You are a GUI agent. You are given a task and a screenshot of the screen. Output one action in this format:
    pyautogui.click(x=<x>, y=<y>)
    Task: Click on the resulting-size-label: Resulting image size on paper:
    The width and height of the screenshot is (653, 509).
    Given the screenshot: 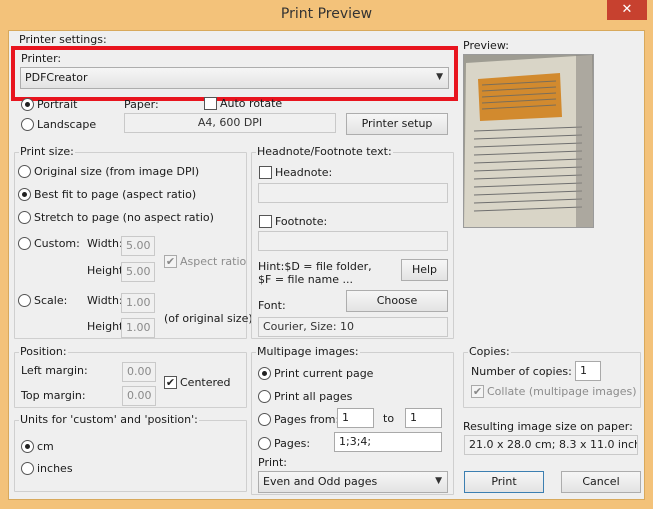 What is the action you would take?
    pyautogui.click(x=548, y=426)
    